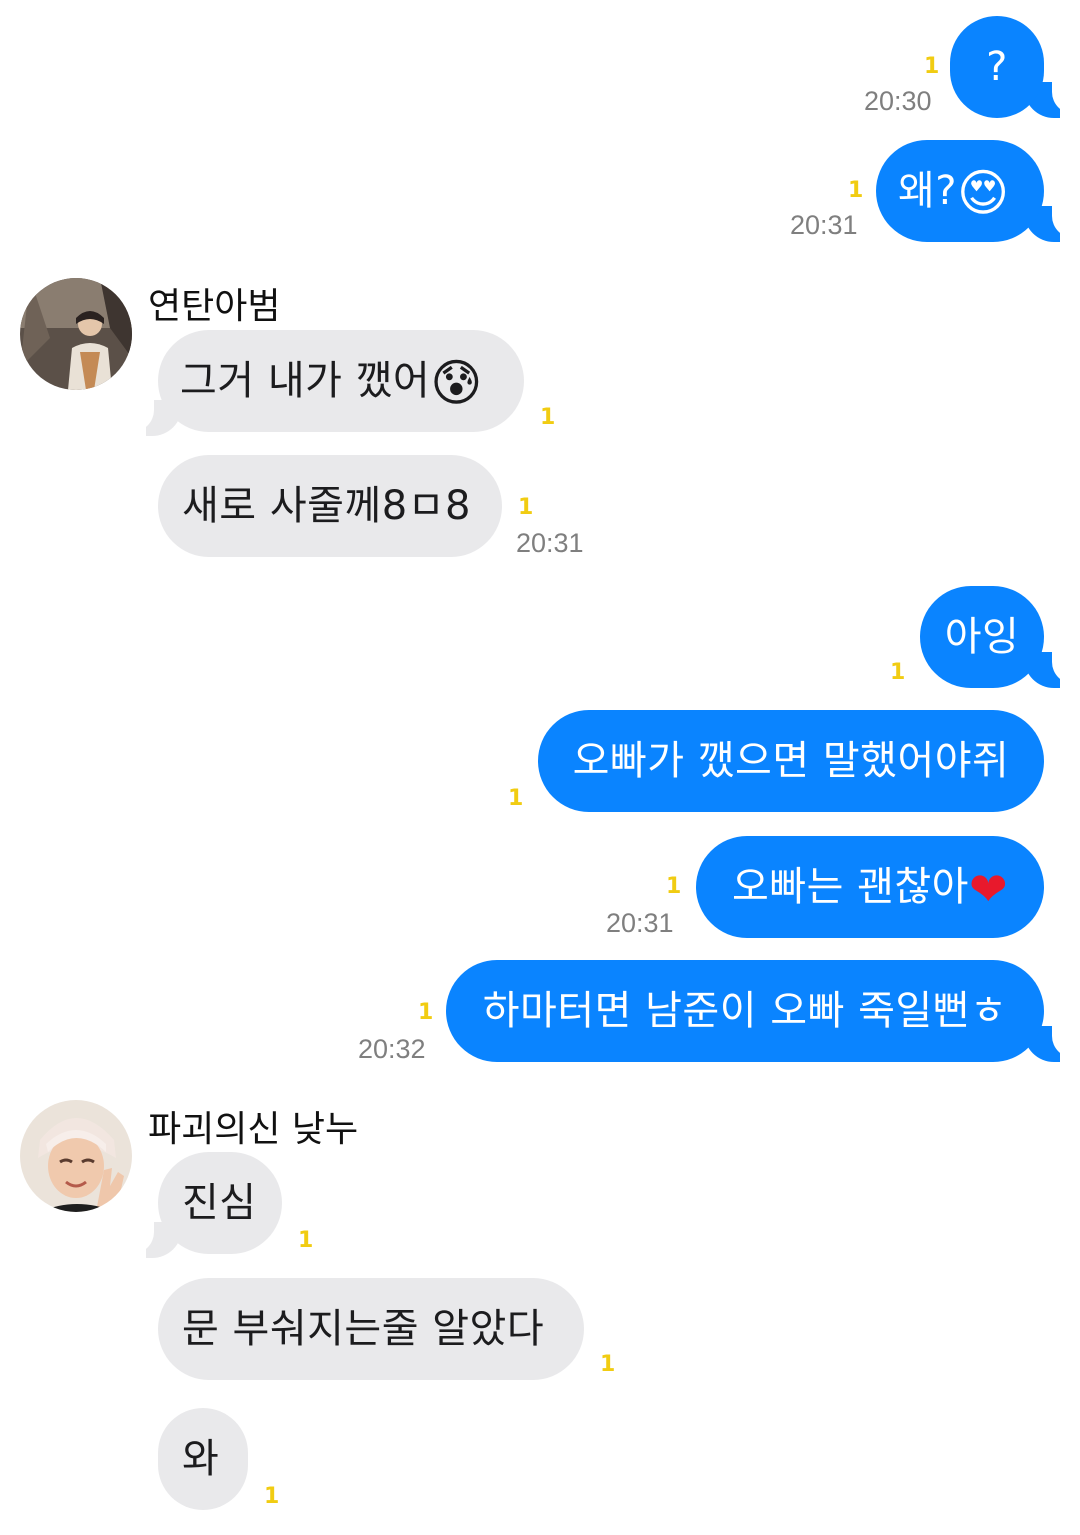  I want to click on message-text: 진심, so click(219, 1203).